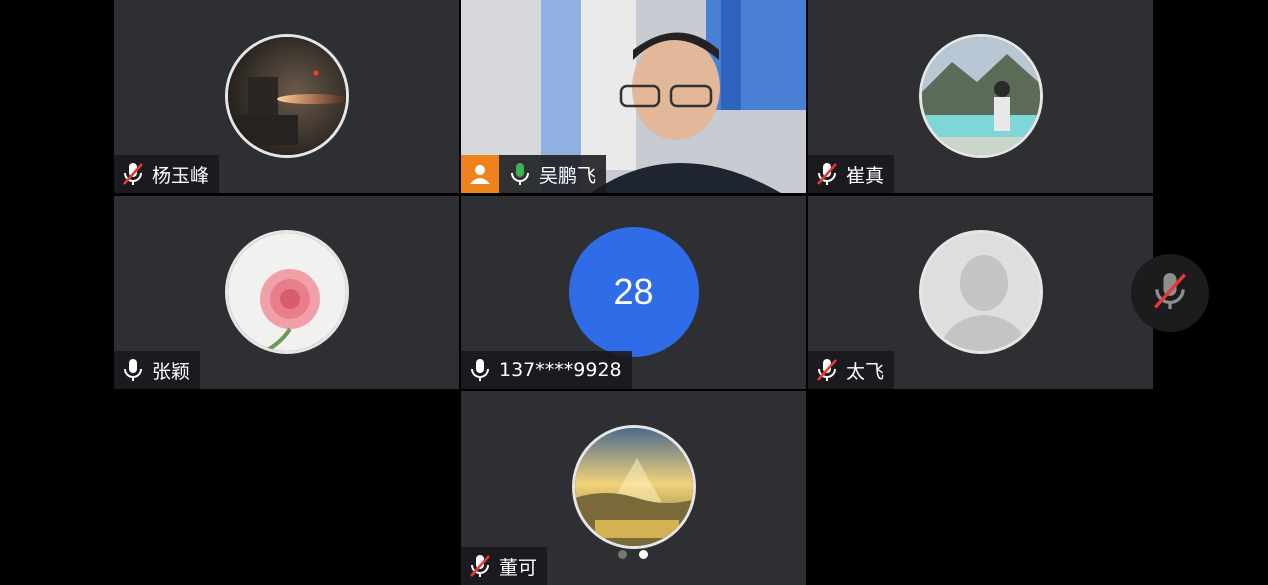 The height and width of the screenshot is (585, 1268). Describe the element at coordinates (633, 96) in the screenshot. I see `participant-tile-2: 吴鹏飞` at that location.